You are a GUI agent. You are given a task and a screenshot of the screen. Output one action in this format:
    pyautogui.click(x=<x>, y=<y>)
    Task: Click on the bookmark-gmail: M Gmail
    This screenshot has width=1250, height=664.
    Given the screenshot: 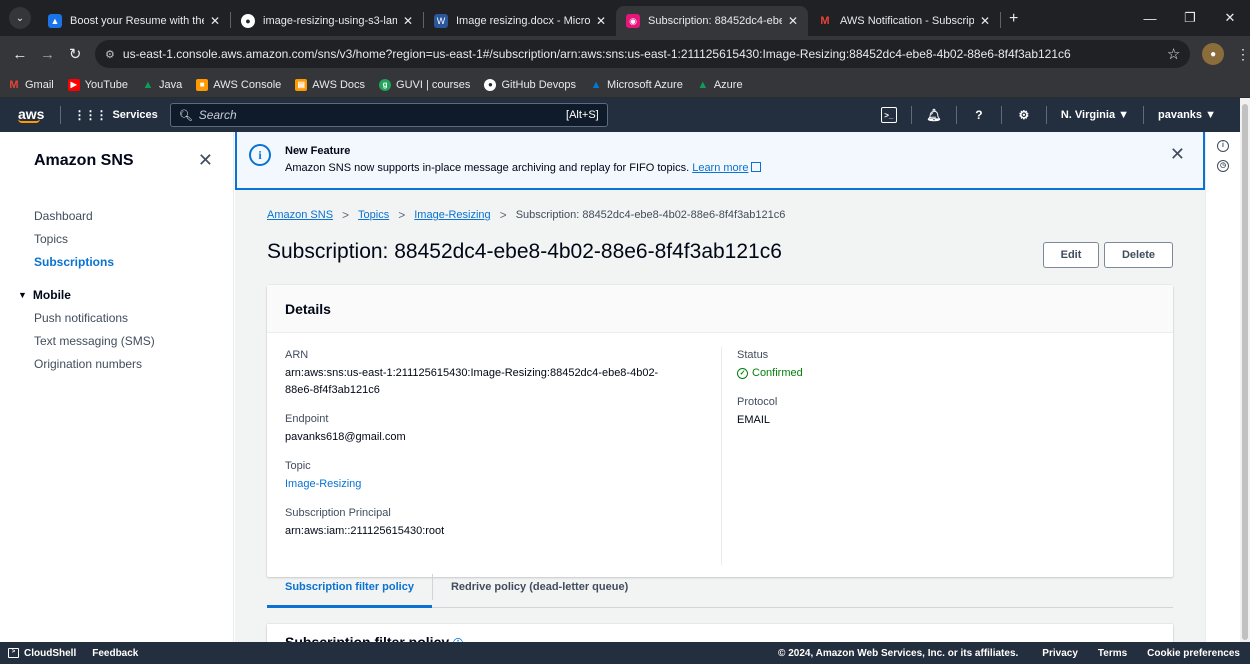 What is the action you would take?
    pyautogui.click(x=30, y=84)
    